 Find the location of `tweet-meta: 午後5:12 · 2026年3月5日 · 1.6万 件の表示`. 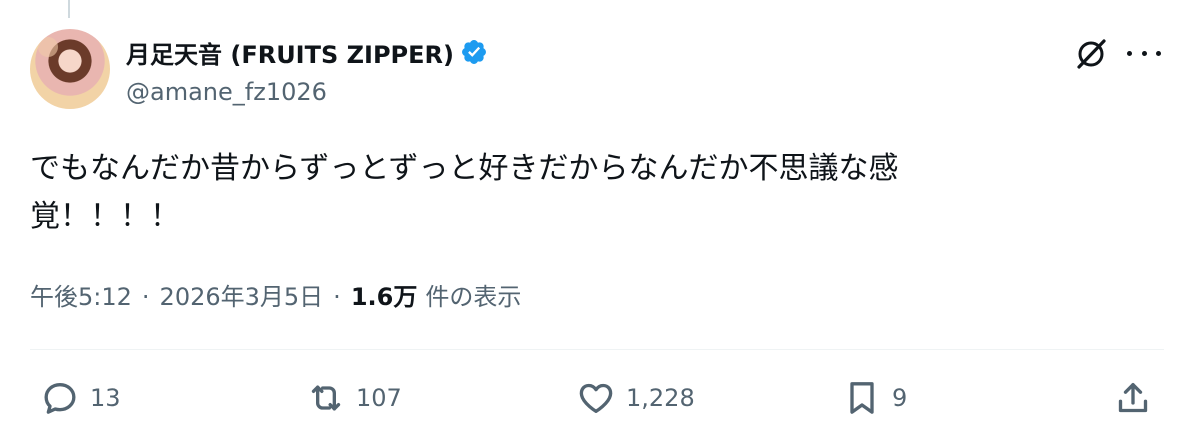

tweet-meta: 午後5:12 · 2026年3月5日 · 1.6万 件の表示 is located at coordinates (275, 294).